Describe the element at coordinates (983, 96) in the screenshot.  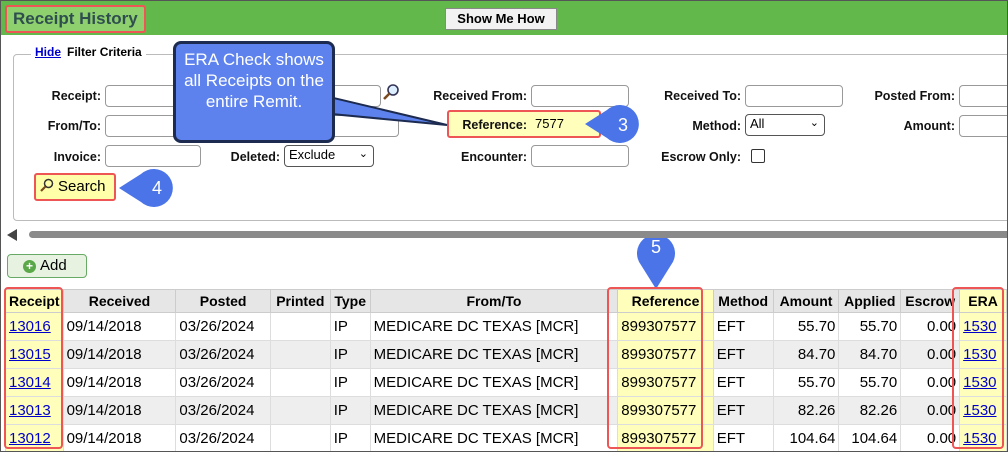
I see `posted-from-input` at that location.